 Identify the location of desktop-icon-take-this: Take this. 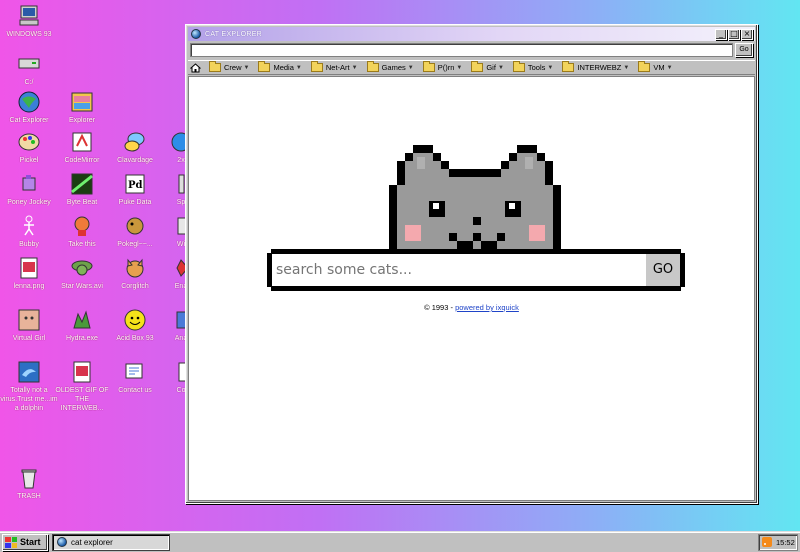
(82, 231).